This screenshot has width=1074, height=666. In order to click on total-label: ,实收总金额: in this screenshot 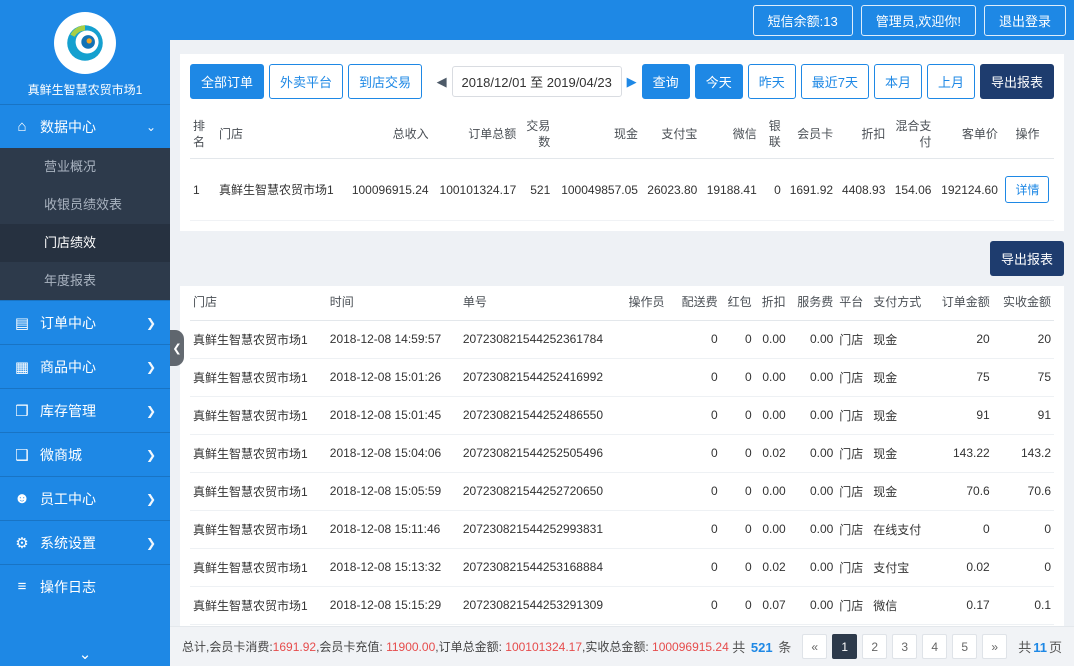, I will do `click(617, 647)`.